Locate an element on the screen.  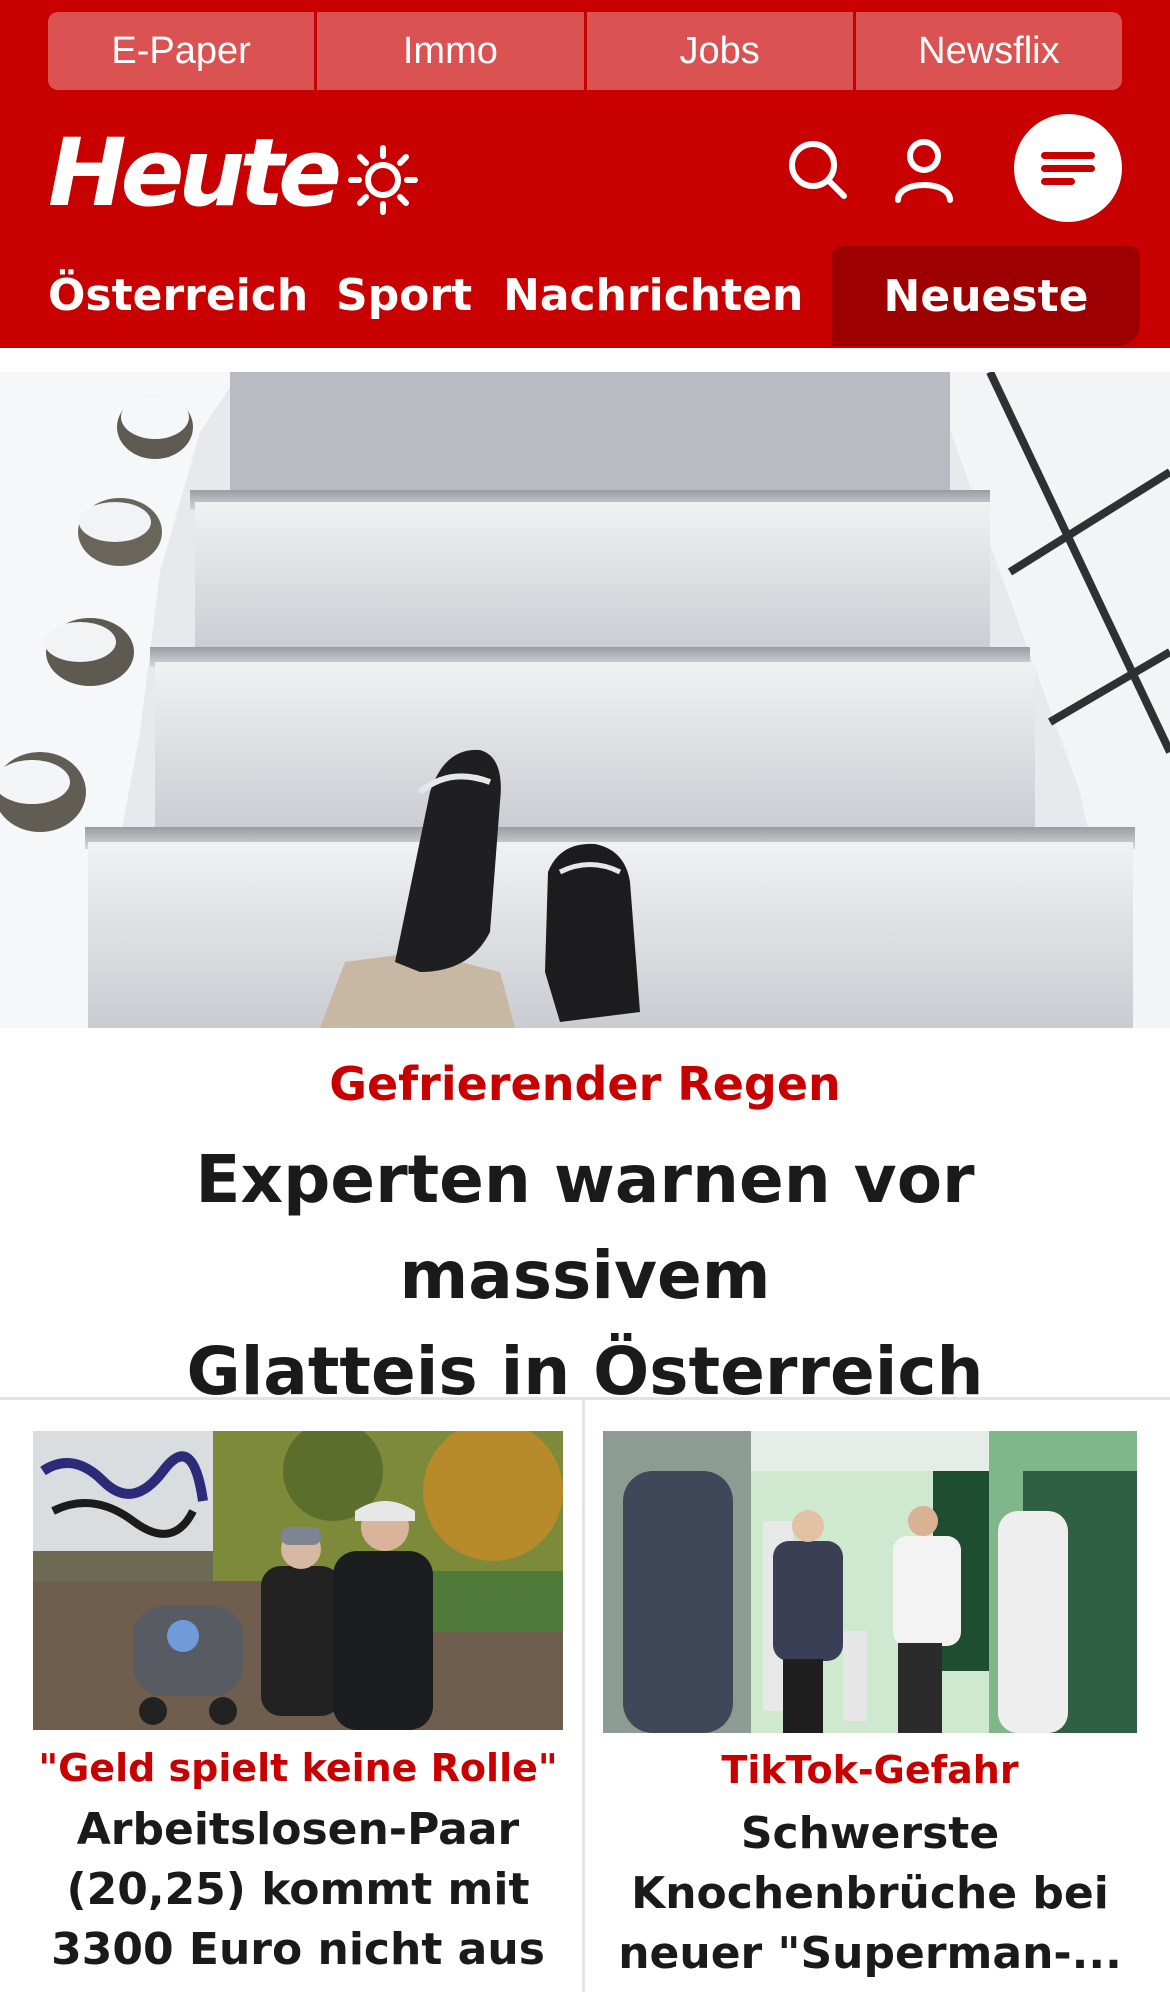
article-right-image is located at coordinates (870, 1582).